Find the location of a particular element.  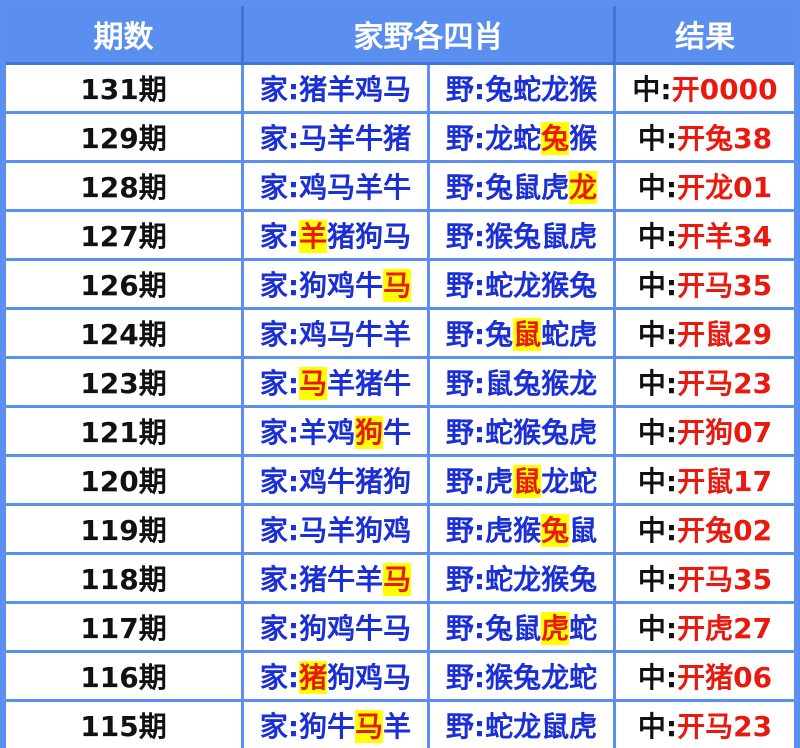

period-cell: 115期 is located at coordinates (125, 725).